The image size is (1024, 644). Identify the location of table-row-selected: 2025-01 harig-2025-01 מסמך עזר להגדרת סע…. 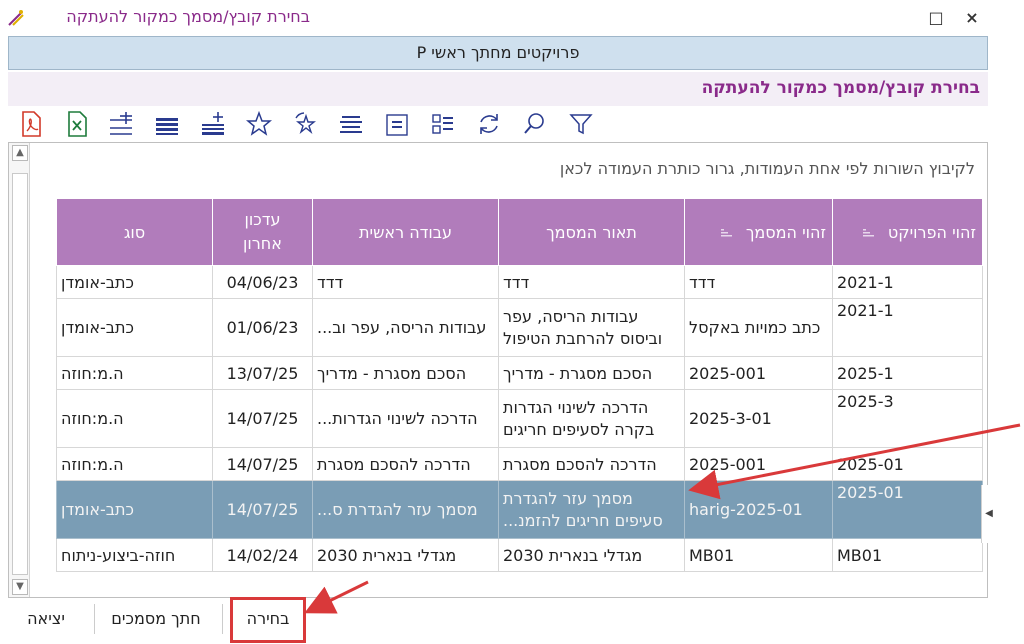
(519, 509).